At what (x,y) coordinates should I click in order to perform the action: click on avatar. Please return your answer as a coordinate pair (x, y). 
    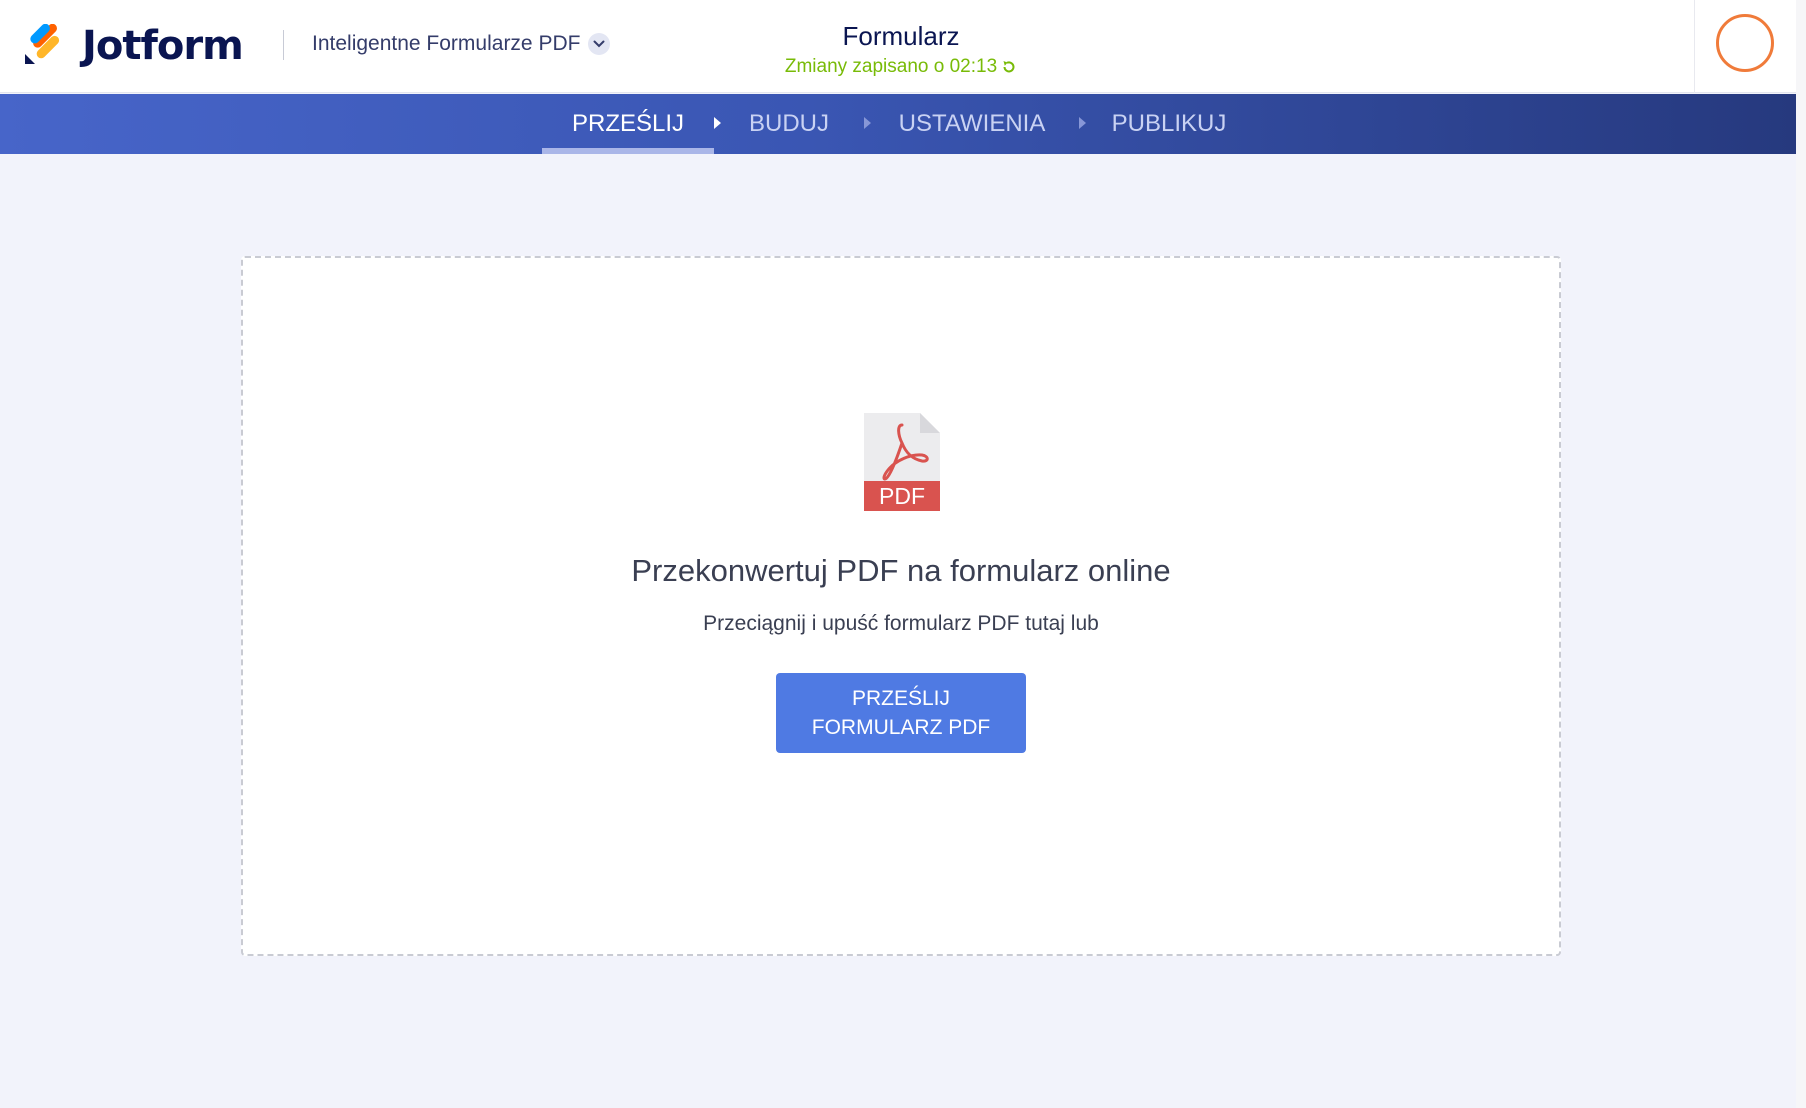
    Looking at the image, I should click on (1745, 43).